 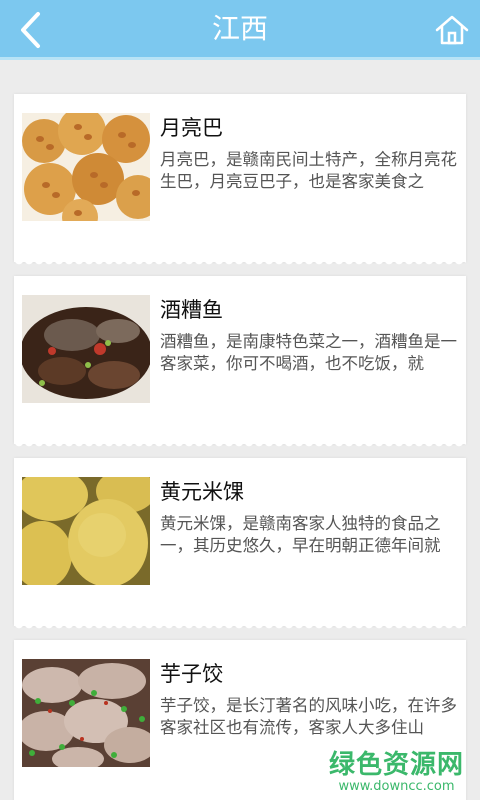 What do you see at coordinates (396, 765) in the screenshot?
I see `watermark-text: 绿色资源网` at bounding box center [396, 765].